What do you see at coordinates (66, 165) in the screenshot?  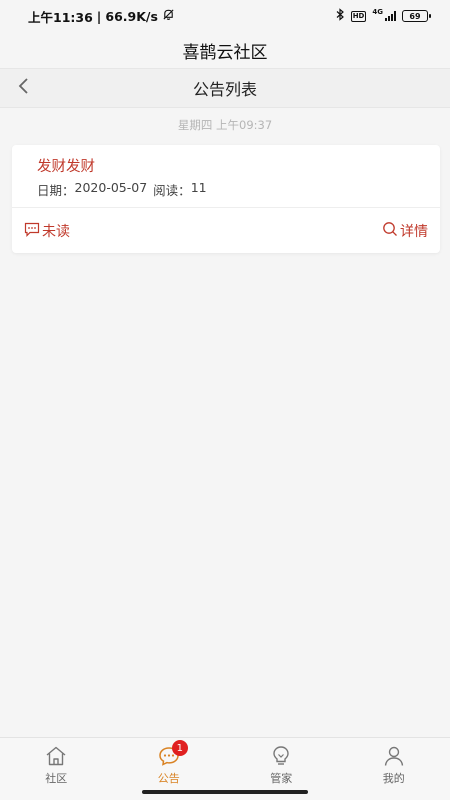 I see `notice-title: 发财发财` at bounding box center [66, 165].